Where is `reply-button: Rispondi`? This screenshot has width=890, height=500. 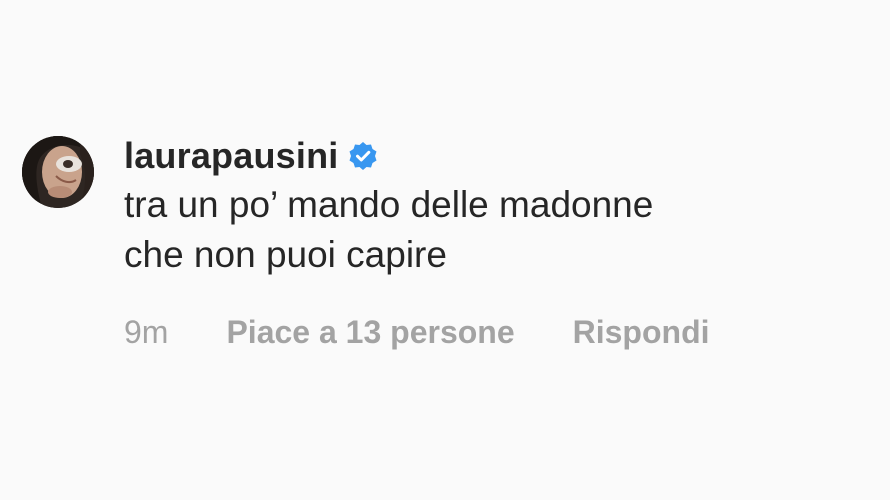
reply-button: Rispondi is located at coordinates (641, 332).